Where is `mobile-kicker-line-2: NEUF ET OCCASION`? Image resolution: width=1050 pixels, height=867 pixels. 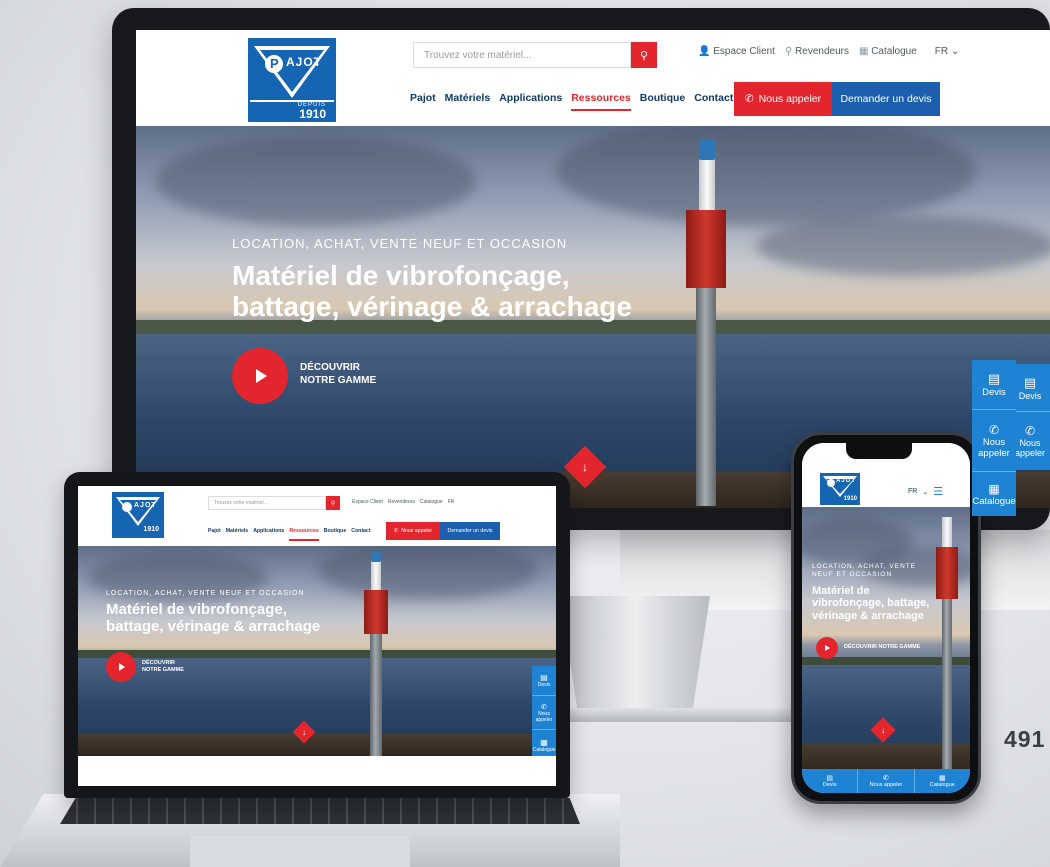 mobile-kicker-line-2: NEUF ET OCCASION is located at coordinates (852, 575).